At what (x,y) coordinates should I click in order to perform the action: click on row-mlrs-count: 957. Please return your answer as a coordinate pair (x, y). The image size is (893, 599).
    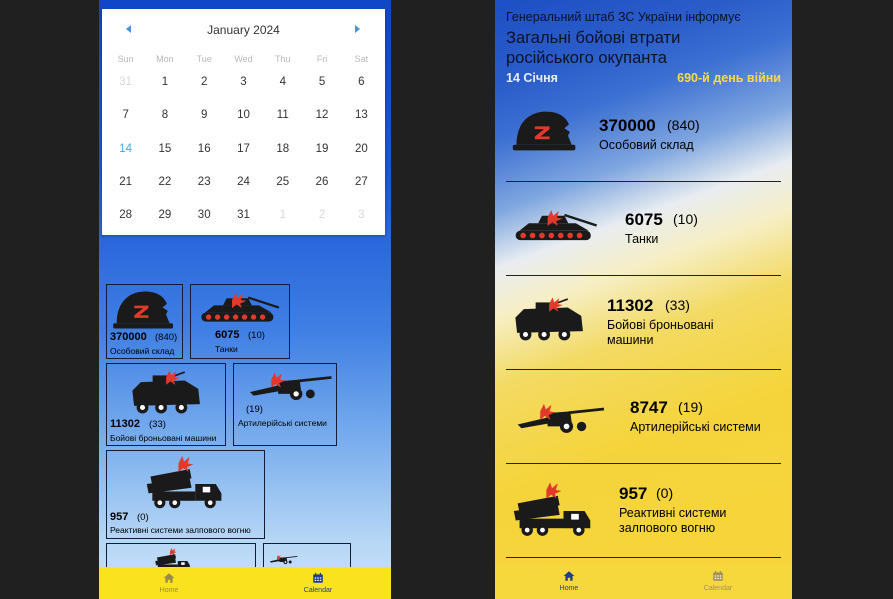
    Looking at the image, I should click on (633, 493).